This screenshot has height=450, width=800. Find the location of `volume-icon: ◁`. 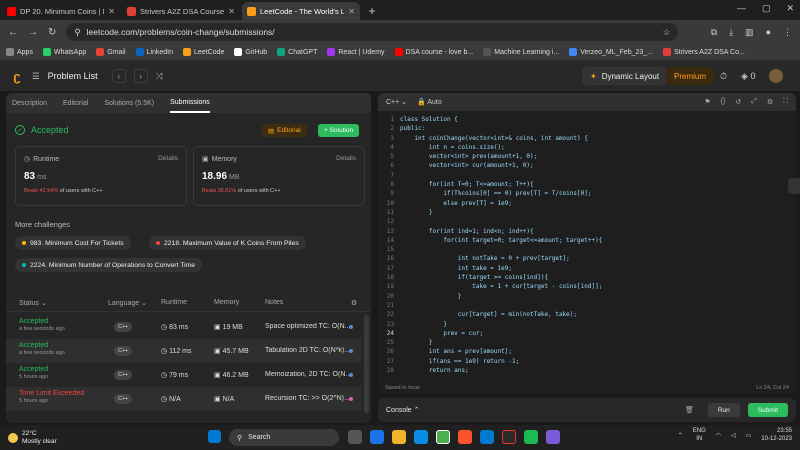

volume-icon: ◁ is located at coordinates (733, 435).